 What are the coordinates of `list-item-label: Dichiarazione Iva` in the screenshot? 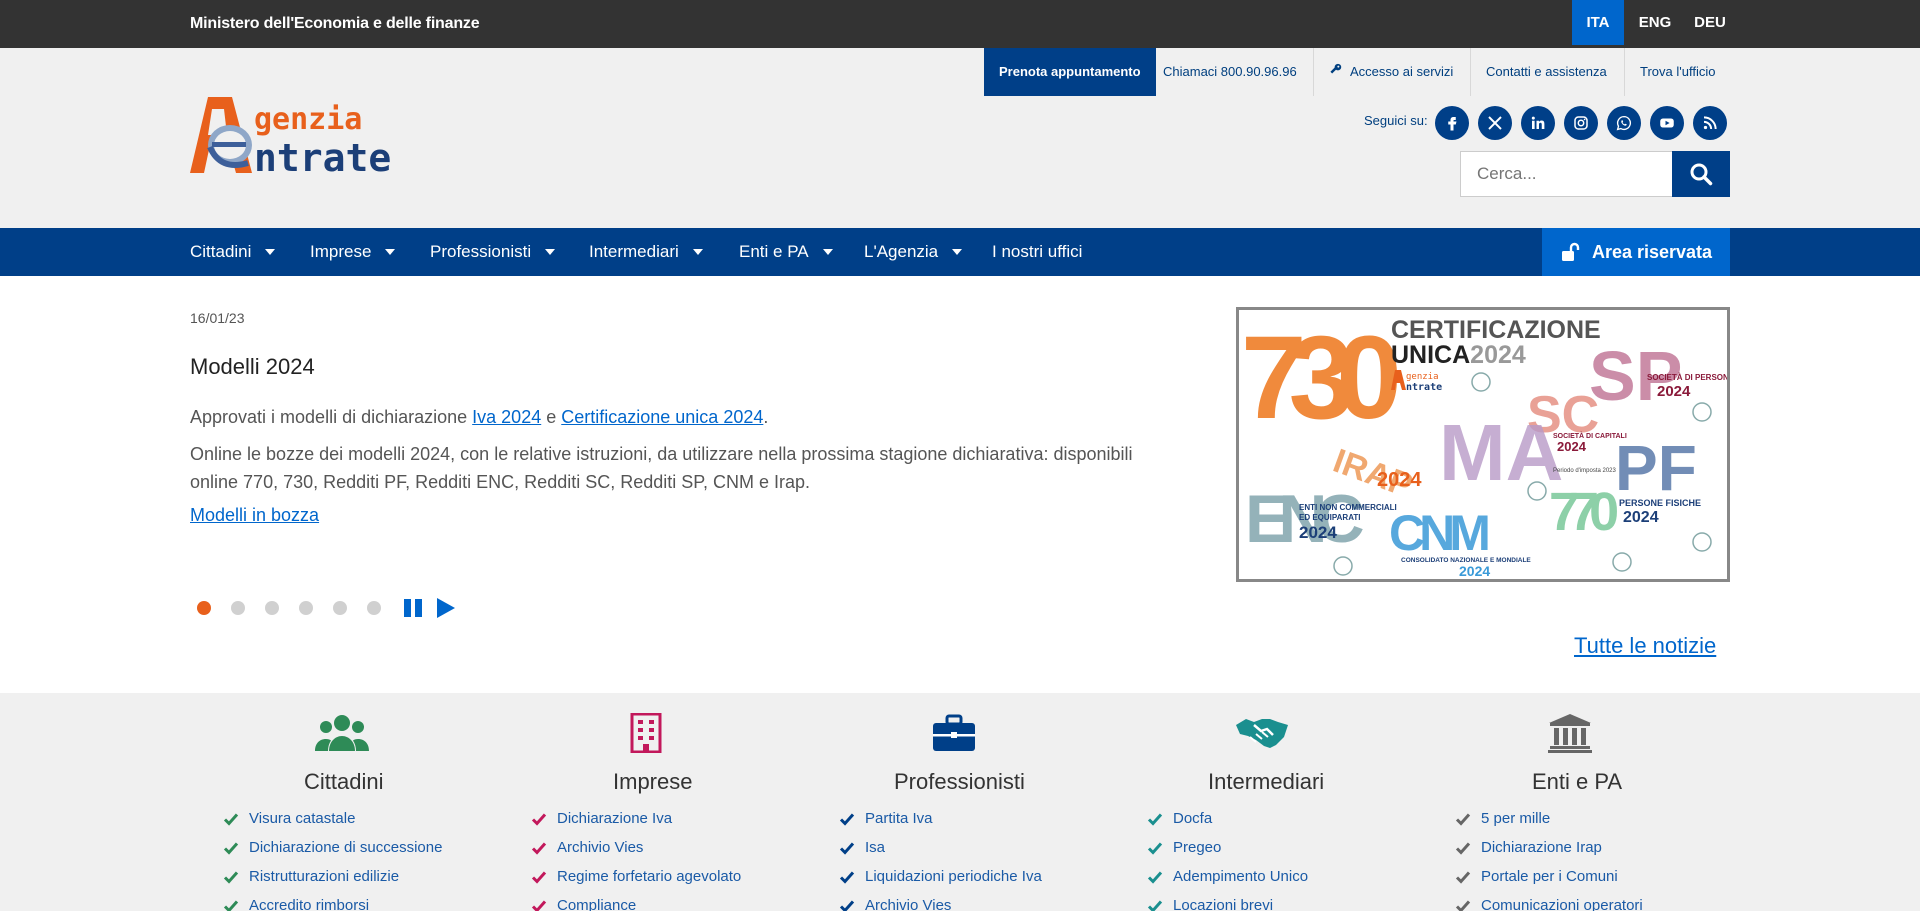 It's located at (615, 818).